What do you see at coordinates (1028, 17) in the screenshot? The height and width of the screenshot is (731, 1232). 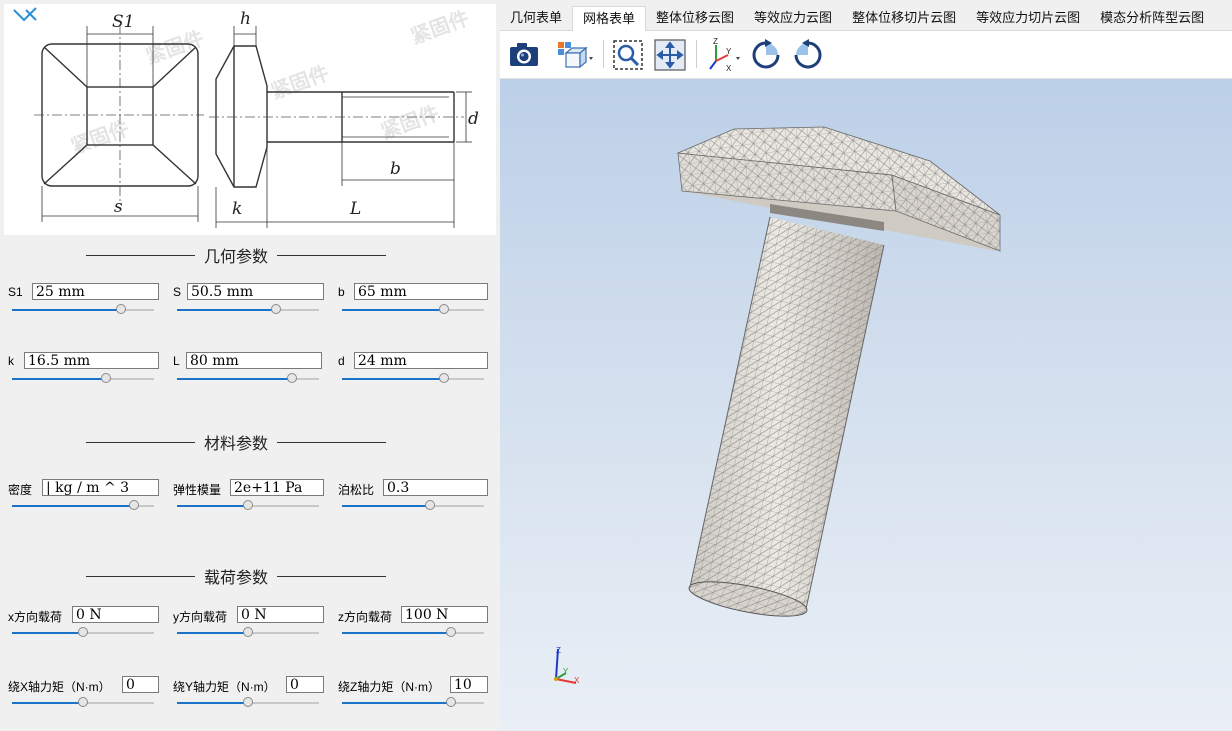 I see `tab-stress-slice: 等效应力切片云图` at bounding box center [1028, 17].